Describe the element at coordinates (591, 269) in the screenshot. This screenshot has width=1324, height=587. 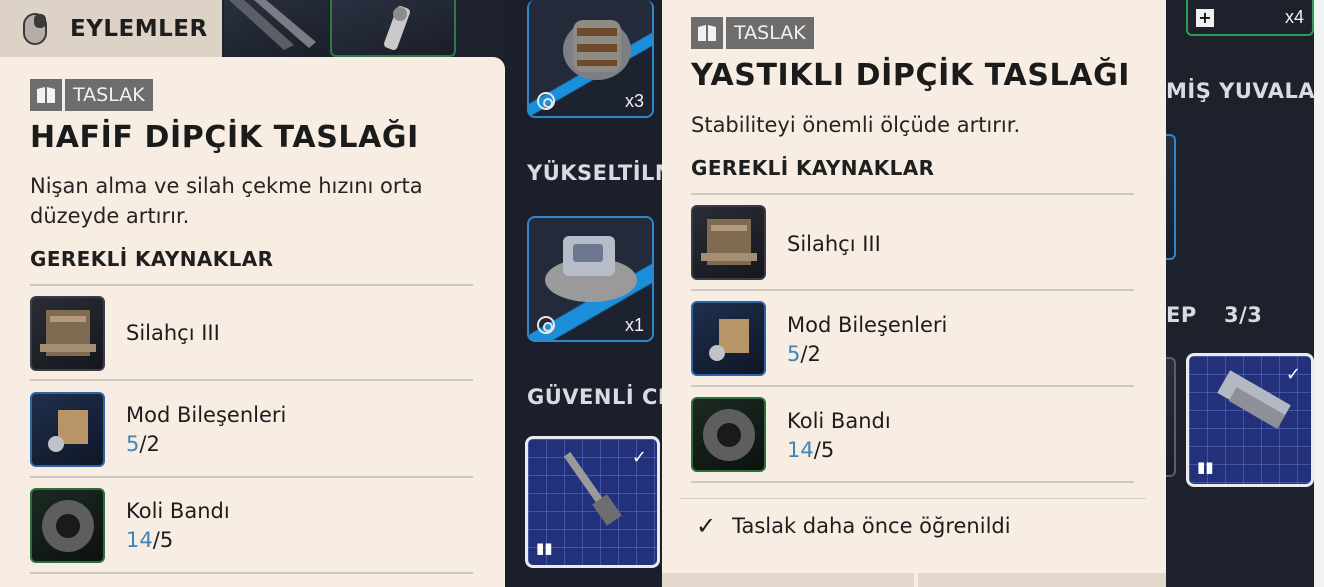
I see `device-icon` at that location.